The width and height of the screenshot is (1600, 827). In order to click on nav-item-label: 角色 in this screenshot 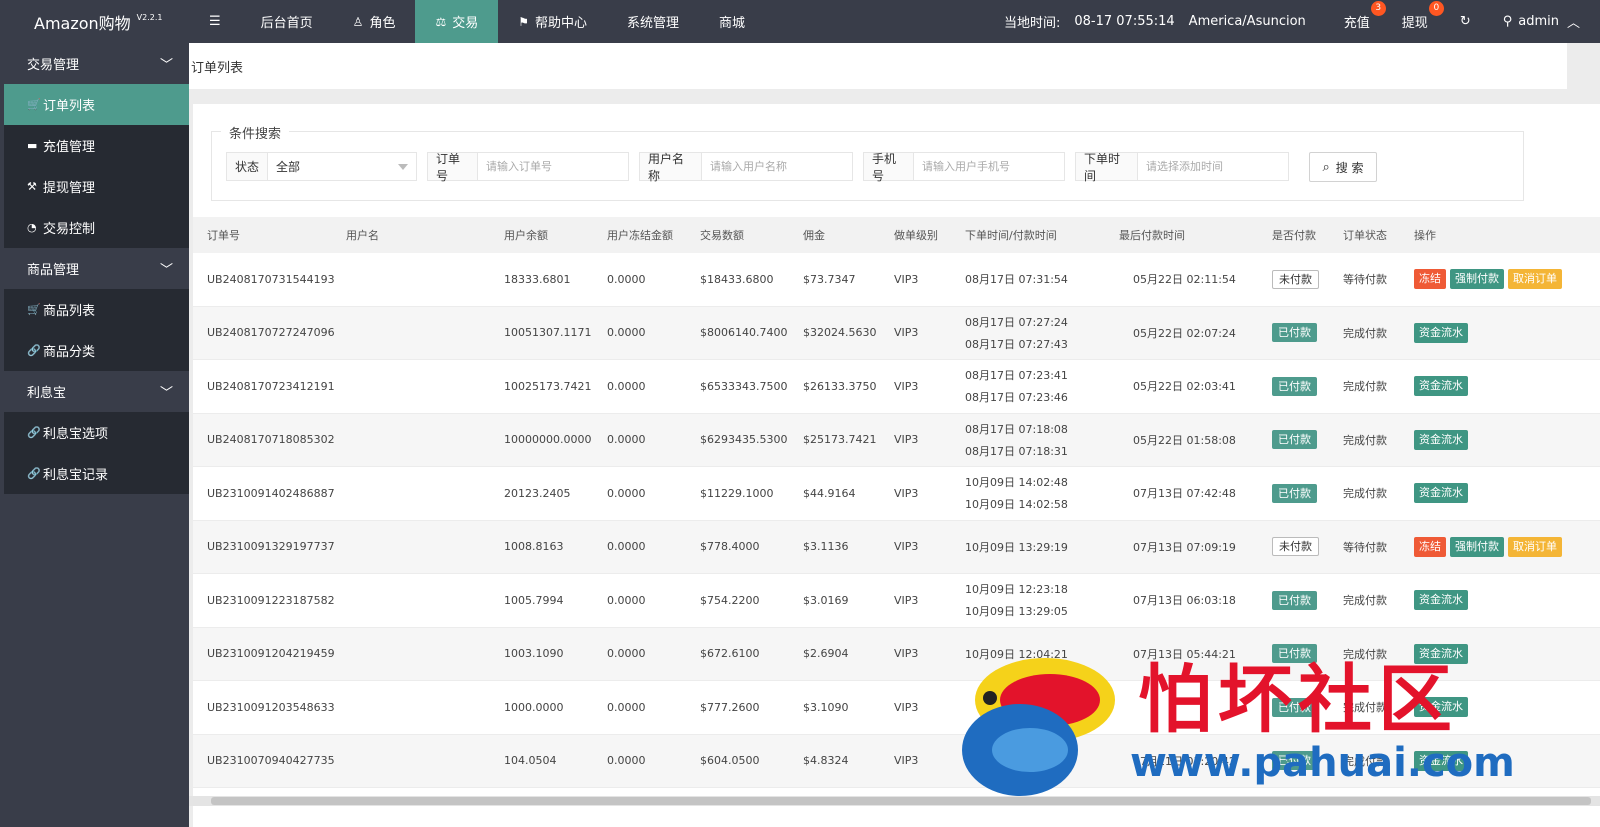, I will do `click(382, 23)`.